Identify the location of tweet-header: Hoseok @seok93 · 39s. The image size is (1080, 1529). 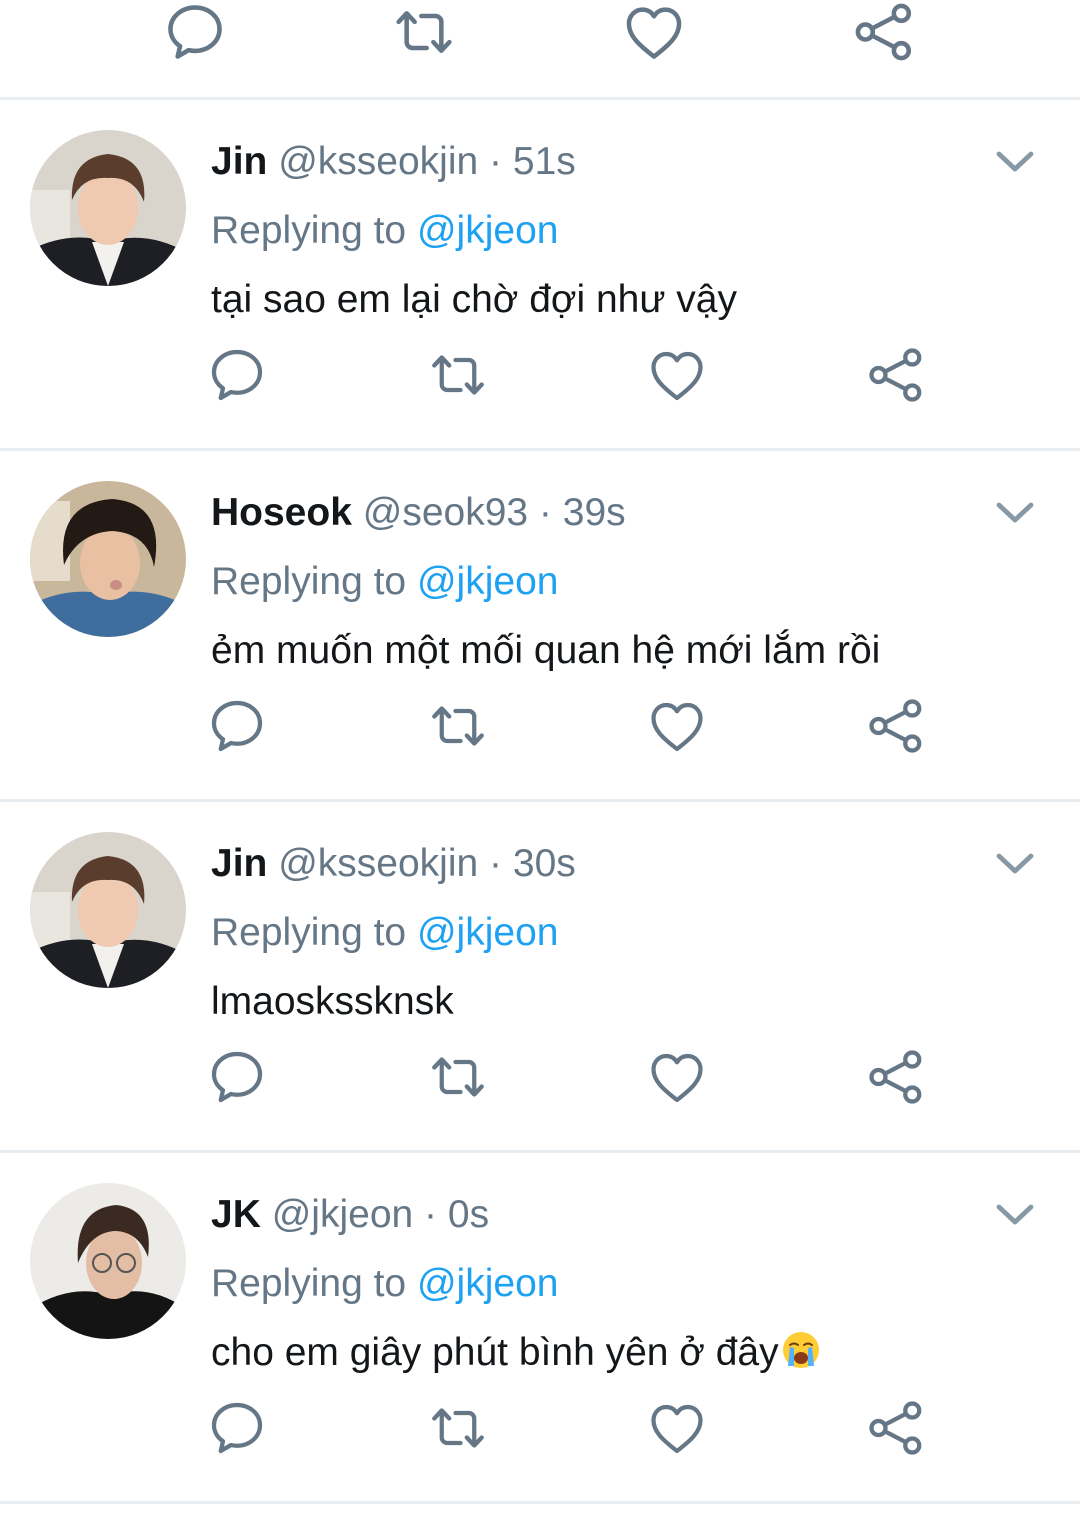
(418, 513).